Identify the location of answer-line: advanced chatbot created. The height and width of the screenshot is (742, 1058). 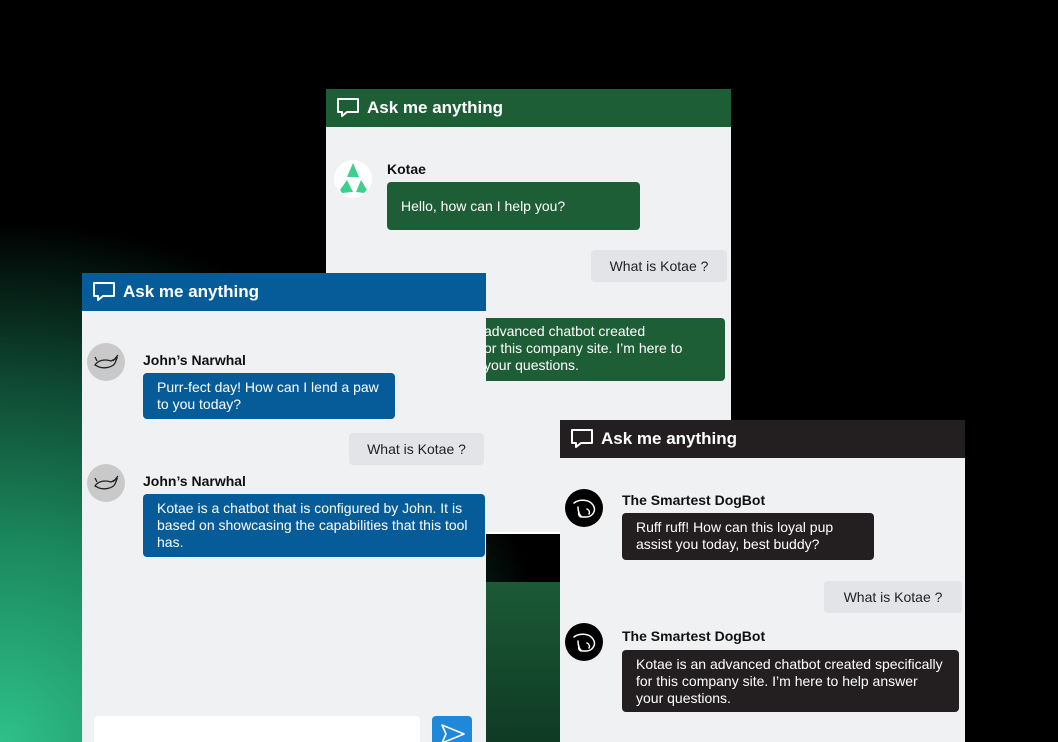
(565, 331).